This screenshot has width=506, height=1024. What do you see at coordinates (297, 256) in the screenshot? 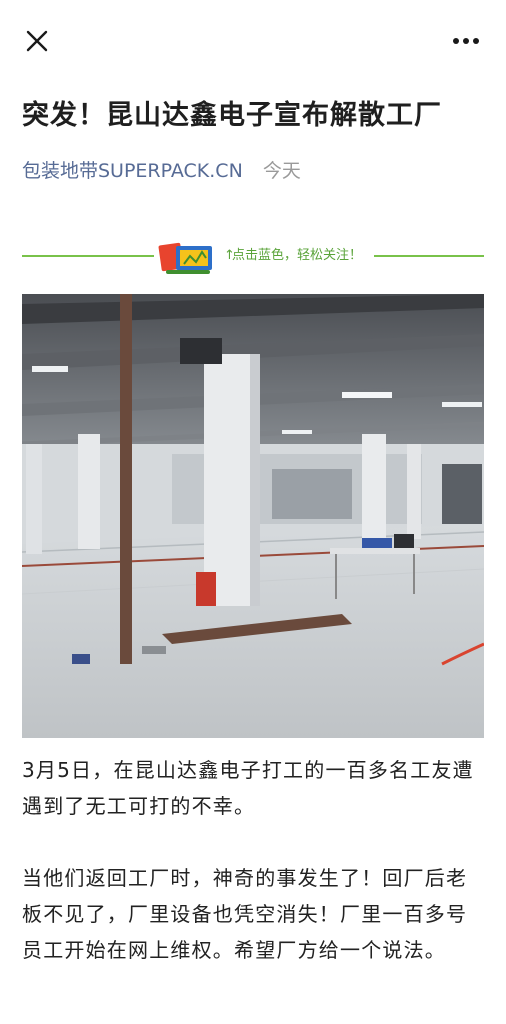
I see `follow-hint: 点击蓝色，轻松关注！` at bounding box center [297, 256].